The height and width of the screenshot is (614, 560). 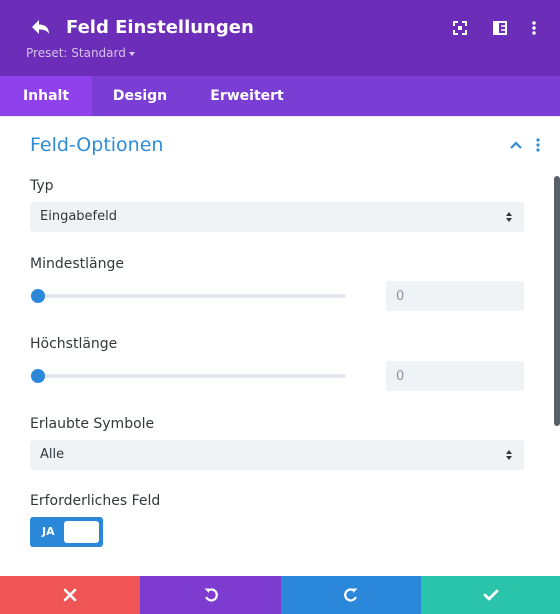 I want to click on redo-icon, so click(x=351, y=595).